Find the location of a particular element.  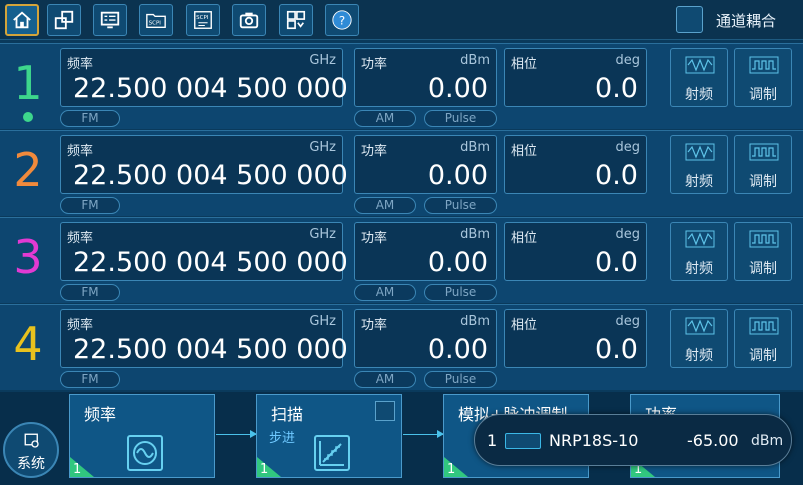

sensor-value: -65.00 is located at coordinates (713, 440).